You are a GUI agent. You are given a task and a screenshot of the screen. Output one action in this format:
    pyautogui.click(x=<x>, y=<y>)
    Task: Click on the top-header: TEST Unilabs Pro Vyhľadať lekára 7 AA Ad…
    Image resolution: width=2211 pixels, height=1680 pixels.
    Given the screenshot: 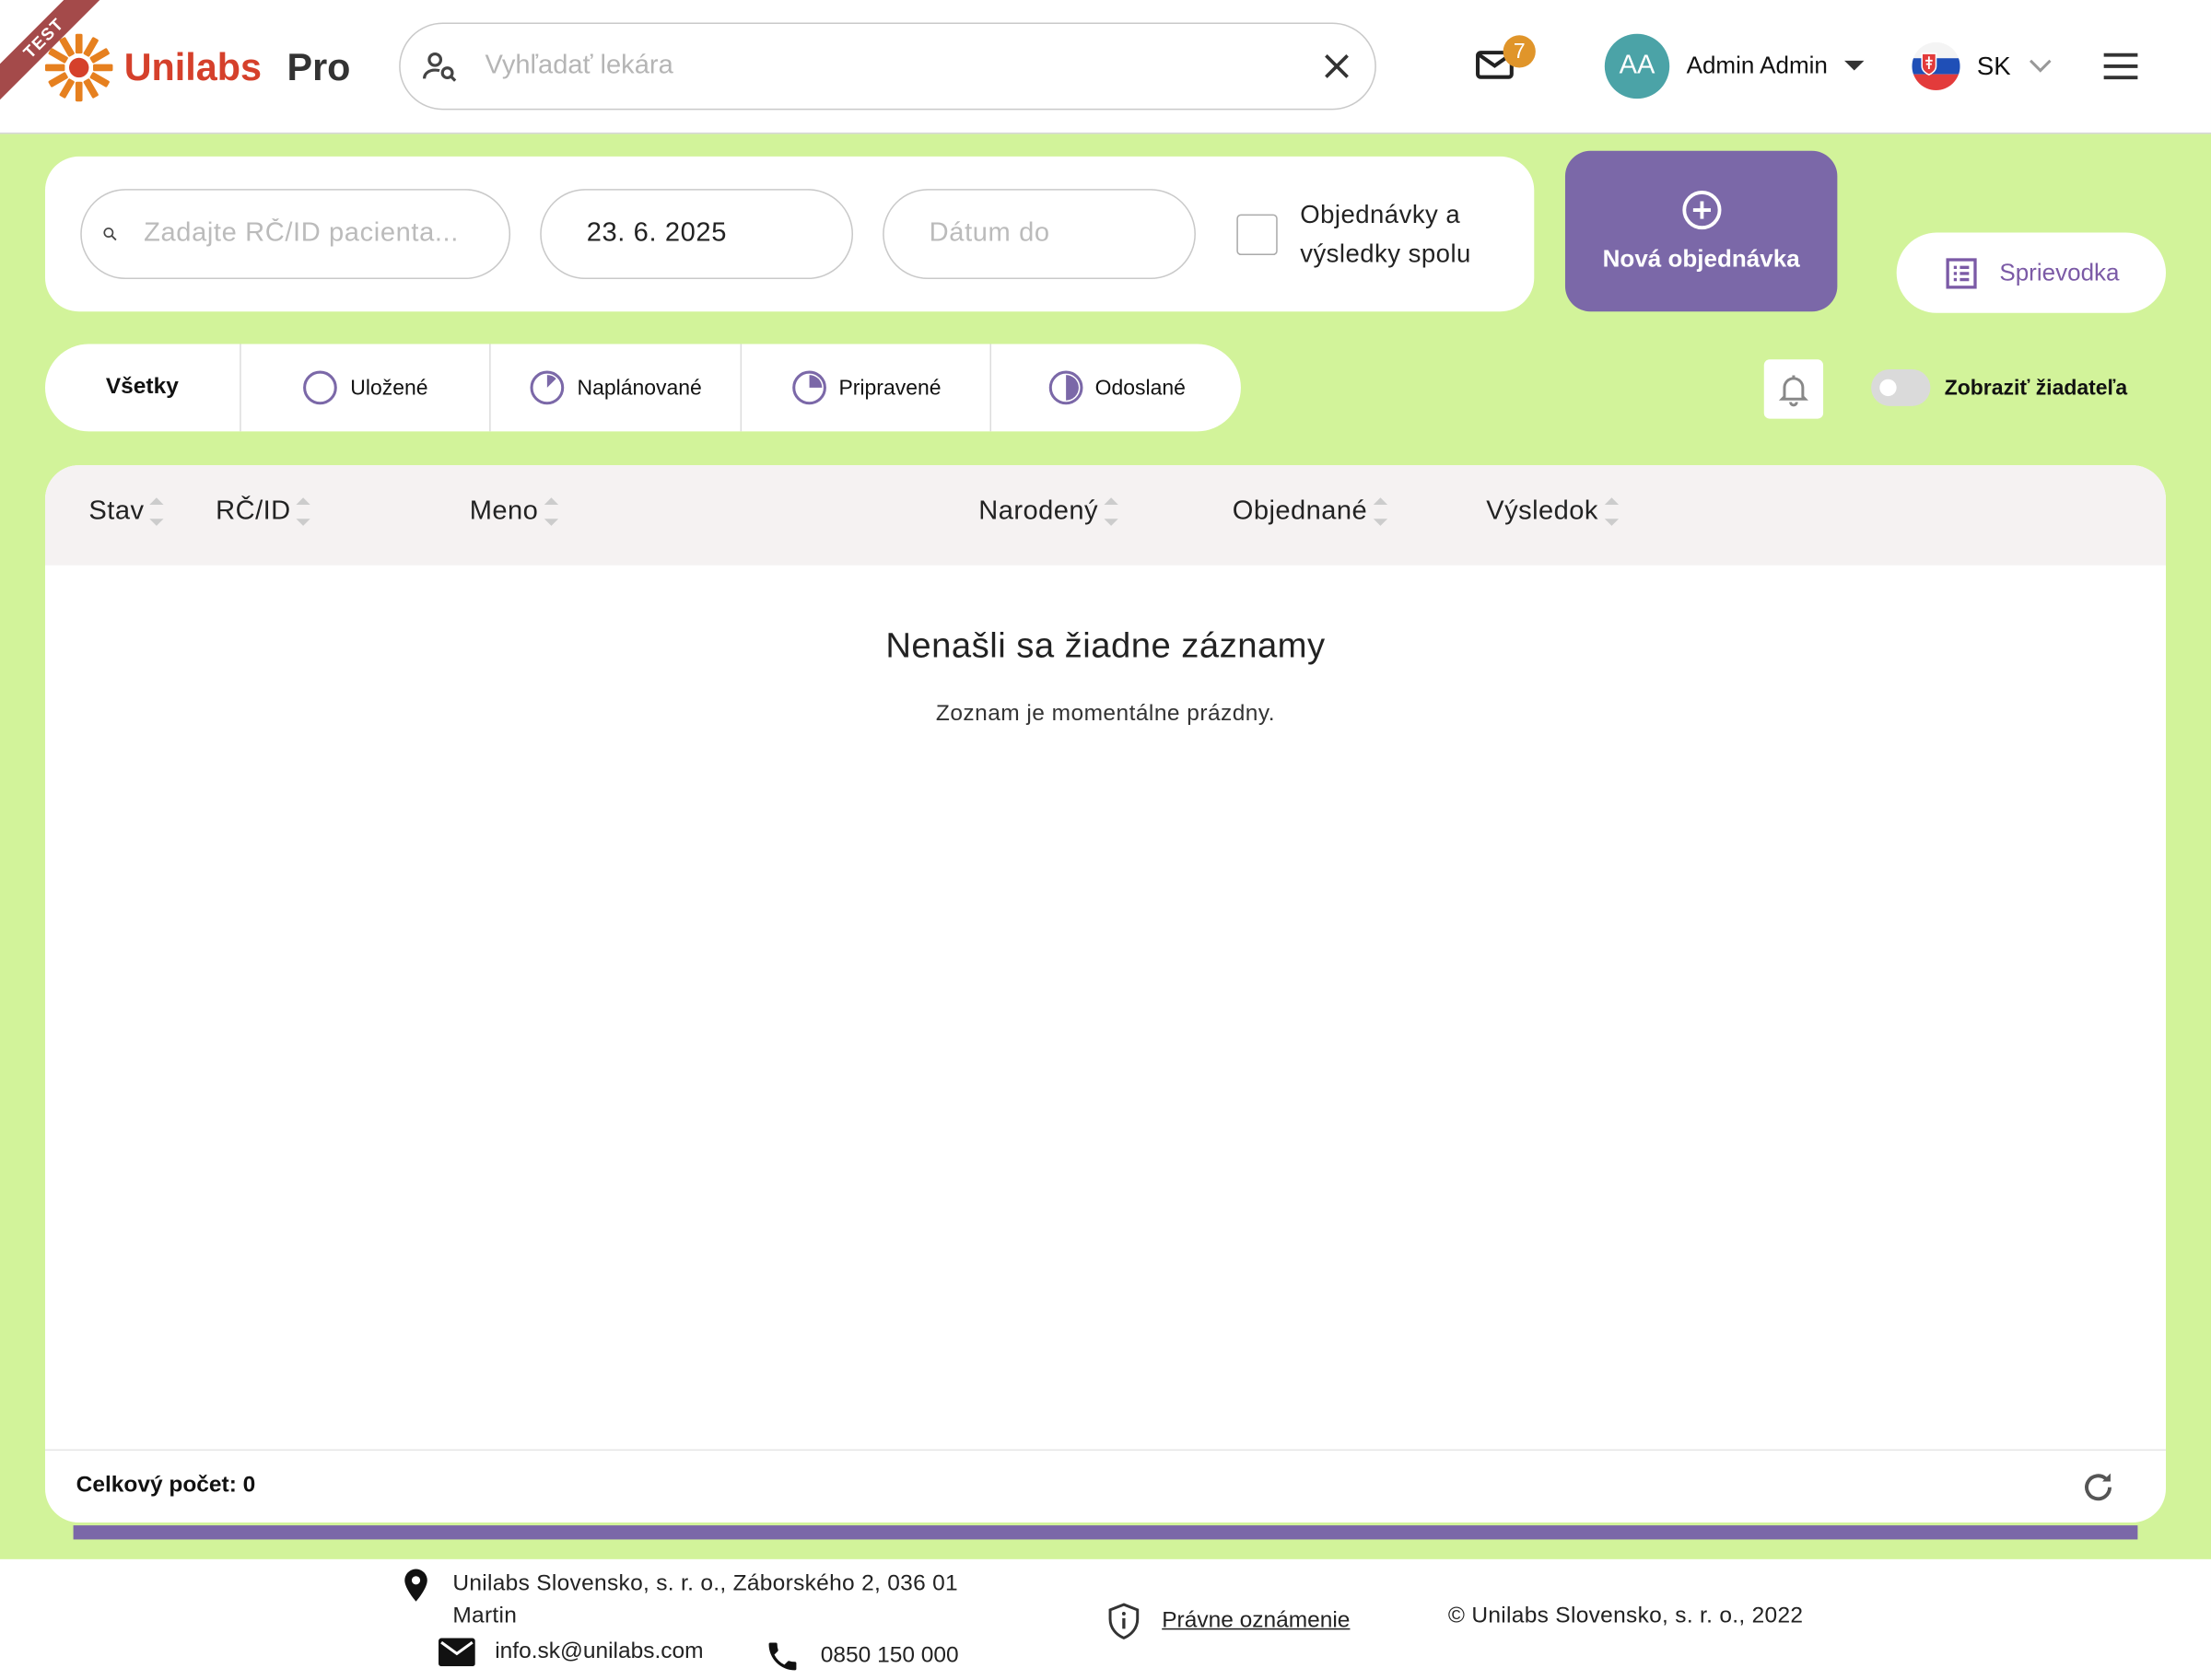 What is the action you would take?
    pyautogui.click(x=1105, y=67)
    